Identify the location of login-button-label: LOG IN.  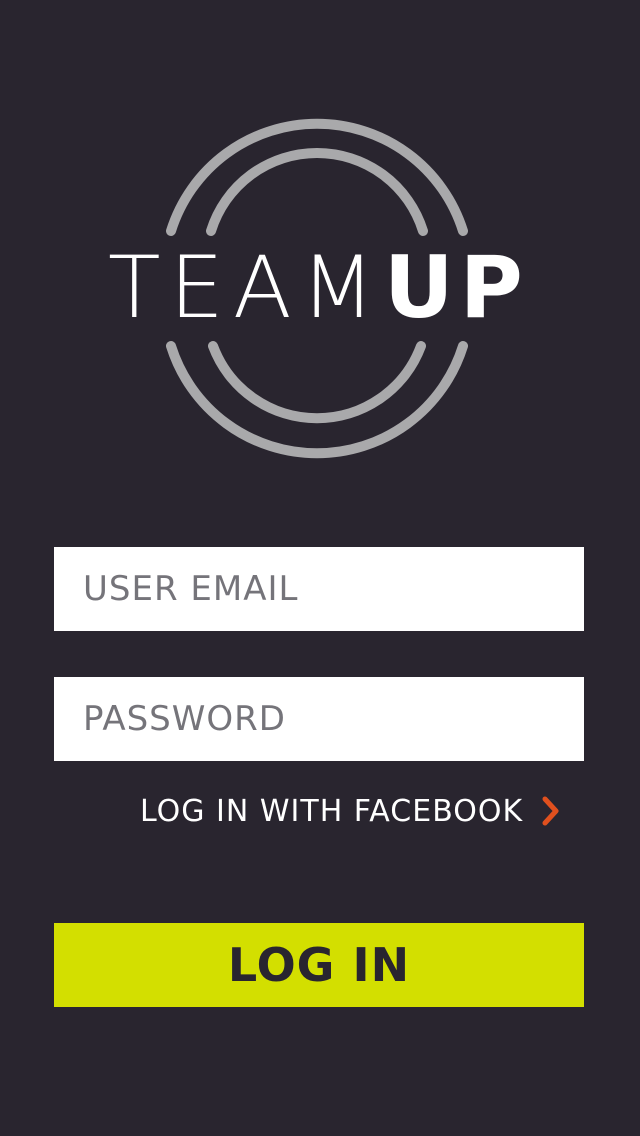
(319, 965).